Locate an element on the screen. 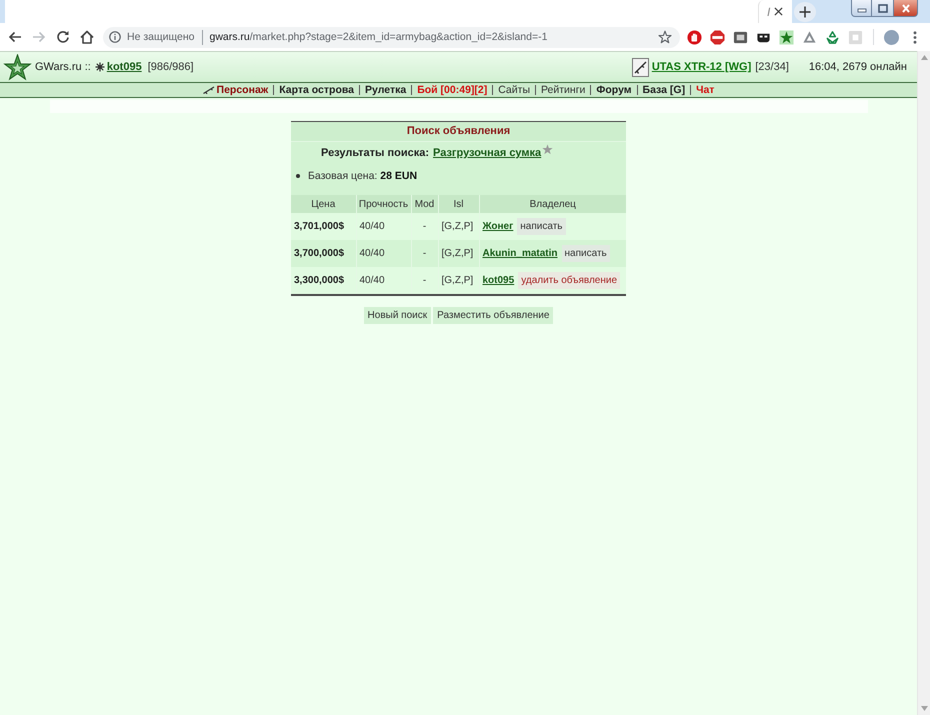 The image size is (930, 715). results-label: Результаты поиска: is located at coordinates (375, 153).